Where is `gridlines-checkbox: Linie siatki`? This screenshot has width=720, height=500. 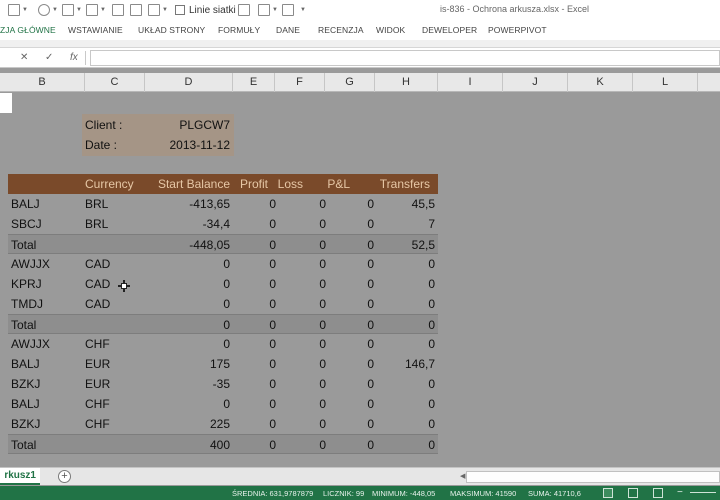 gridlines-checkbox: Linie siatki is located at coordinates (205, 10).